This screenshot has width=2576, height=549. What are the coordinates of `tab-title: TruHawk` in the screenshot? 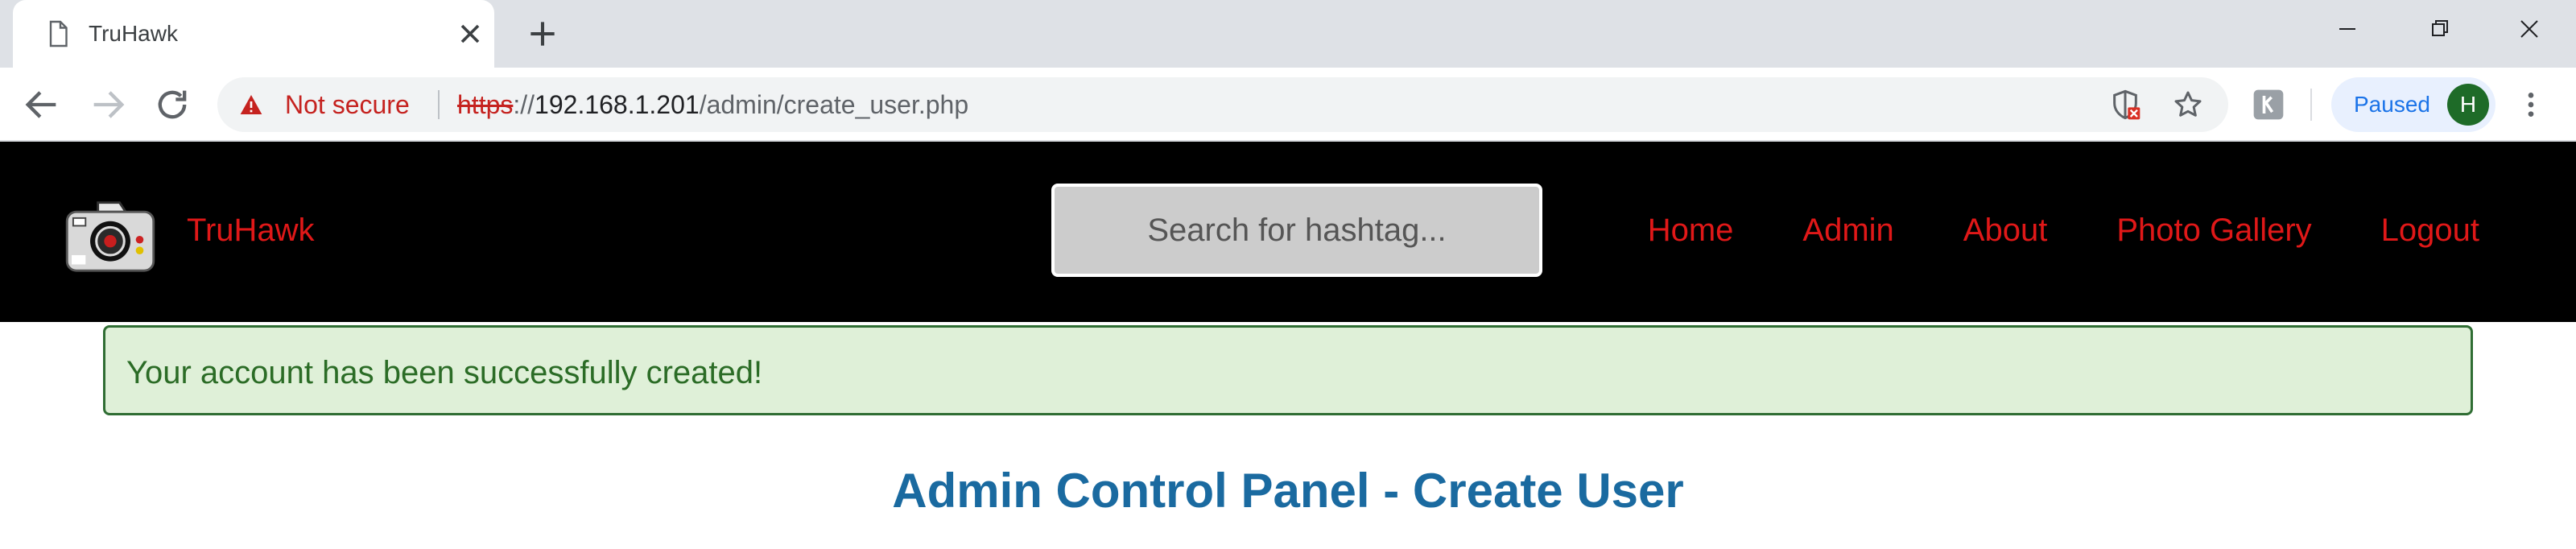 It's located at (133, 33).